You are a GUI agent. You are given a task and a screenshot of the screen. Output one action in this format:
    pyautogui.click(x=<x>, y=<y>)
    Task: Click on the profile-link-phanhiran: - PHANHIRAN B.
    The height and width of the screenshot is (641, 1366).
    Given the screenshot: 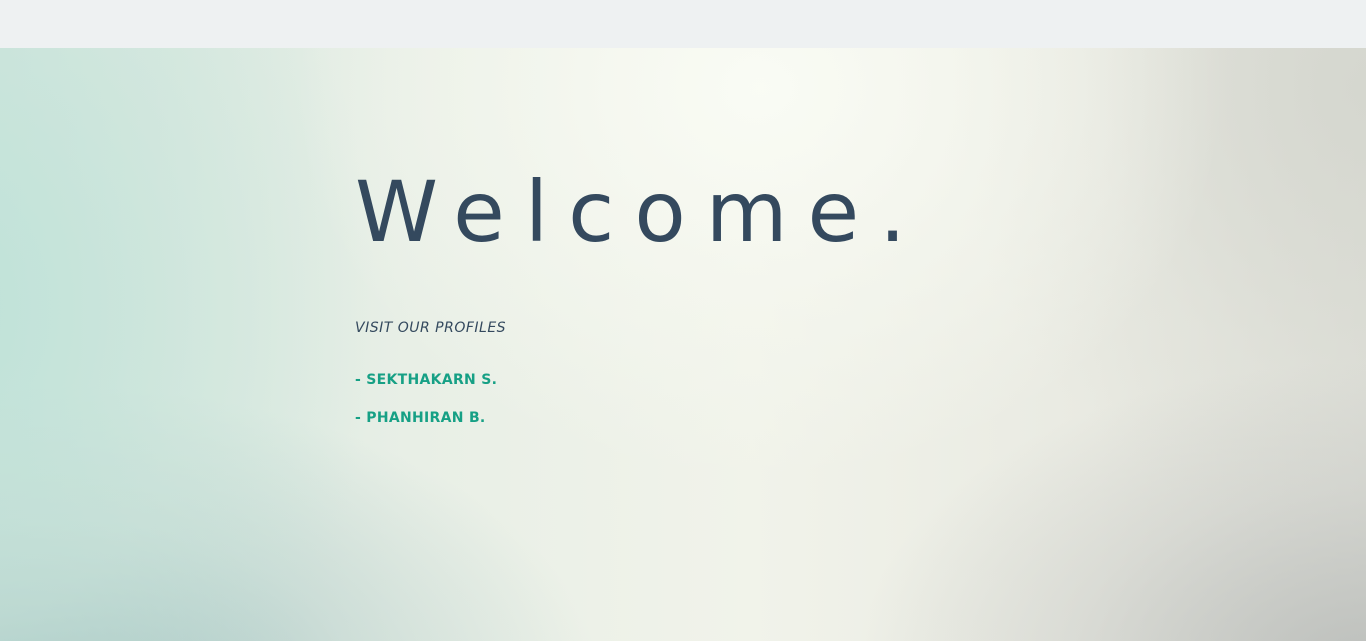 What is the action you would take?
    pyautogui.click(x=640, y=418)
    